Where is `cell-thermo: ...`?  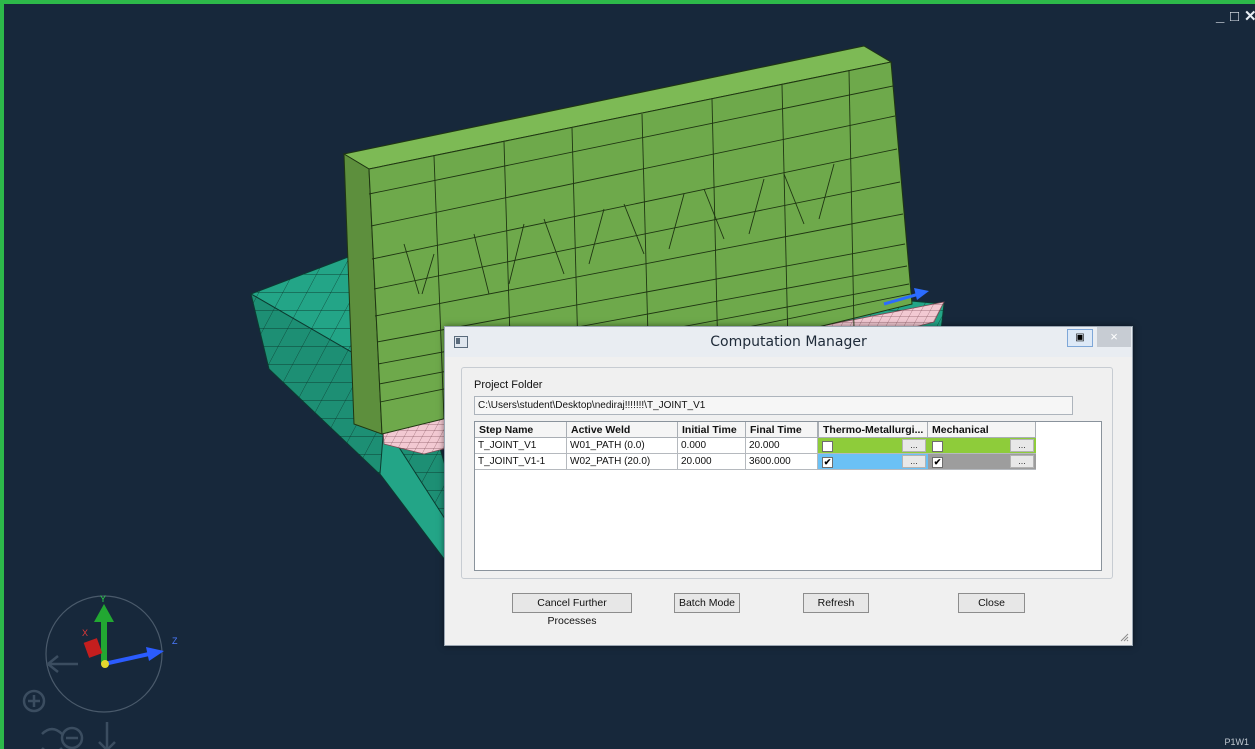
cell-thermo: ... is located at coordinates (873, 446).